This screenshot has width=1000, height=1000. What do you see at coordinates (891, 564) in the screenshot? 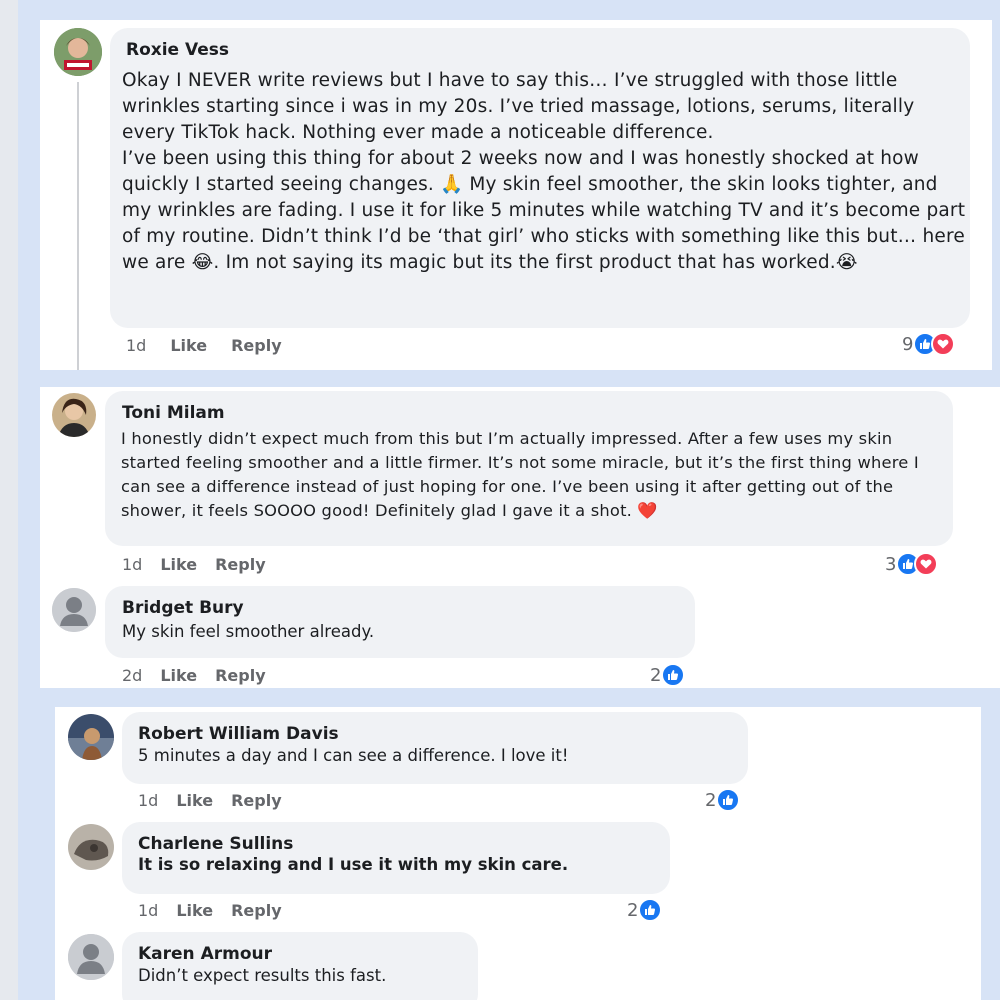
I see `reaction-count: 3` at bounding box center [891, 564].